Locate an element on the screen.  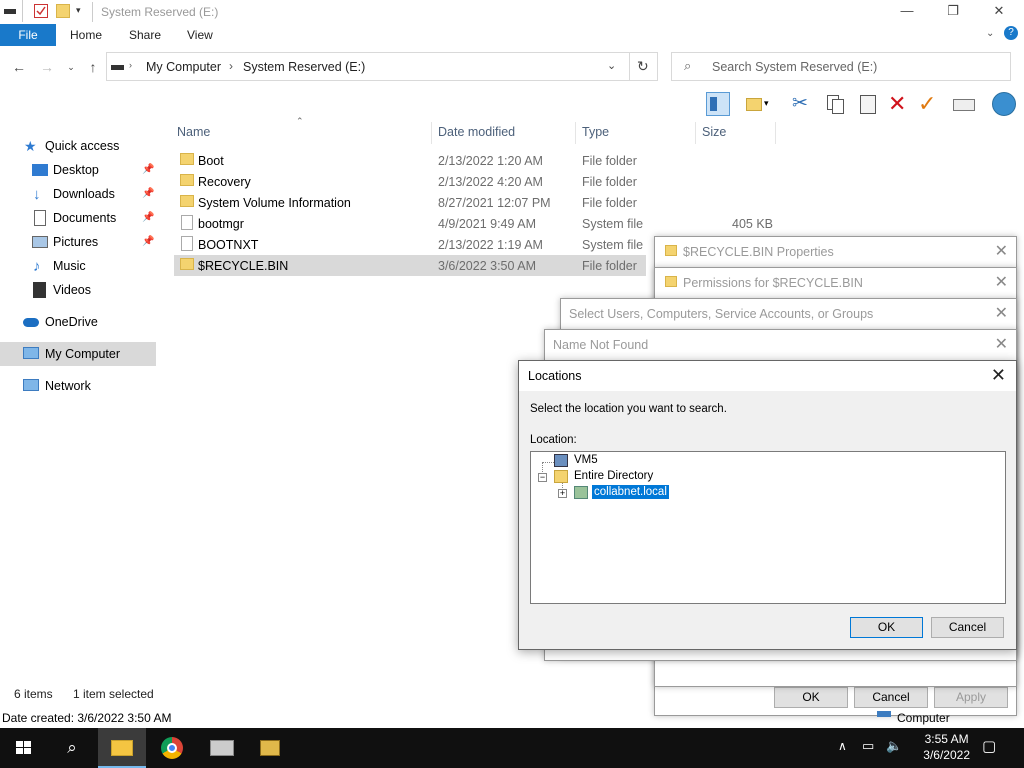
show-hidden-icons-icon: ∧ is located at coordinates (842, 746).